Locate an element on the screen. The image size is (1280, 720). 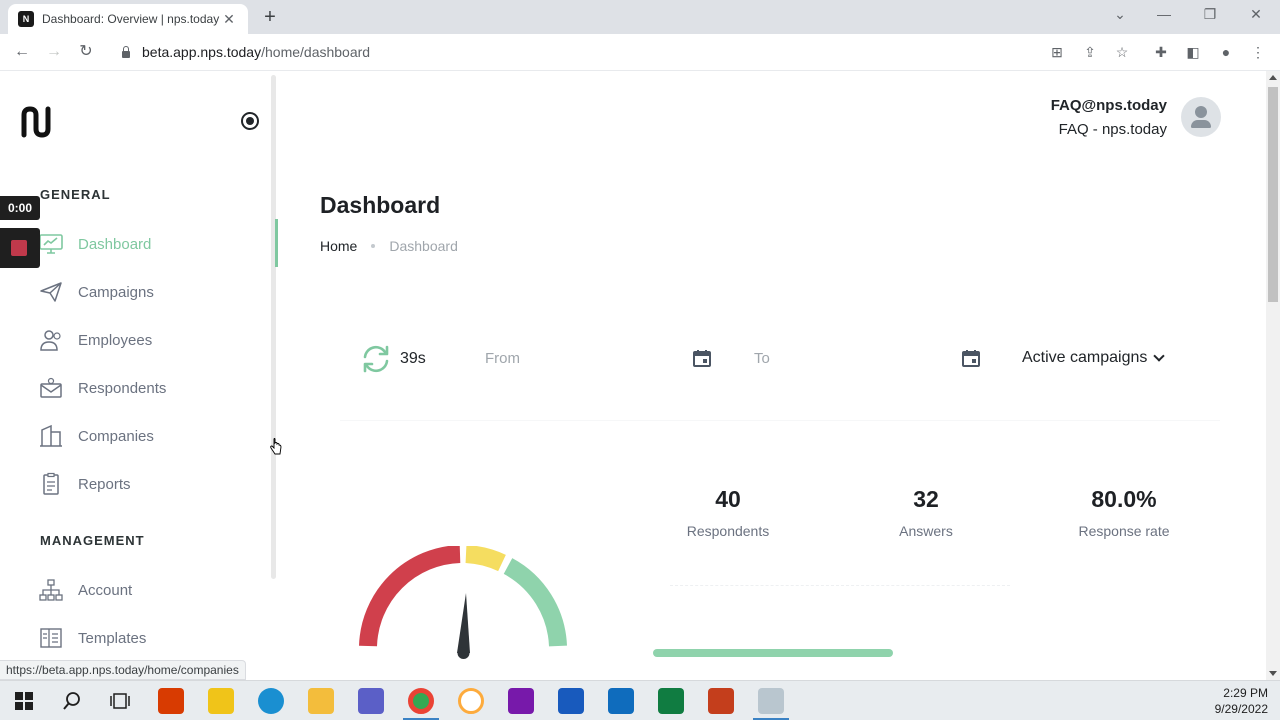
breadcrumb-separator is located at coordinates (373, 246).